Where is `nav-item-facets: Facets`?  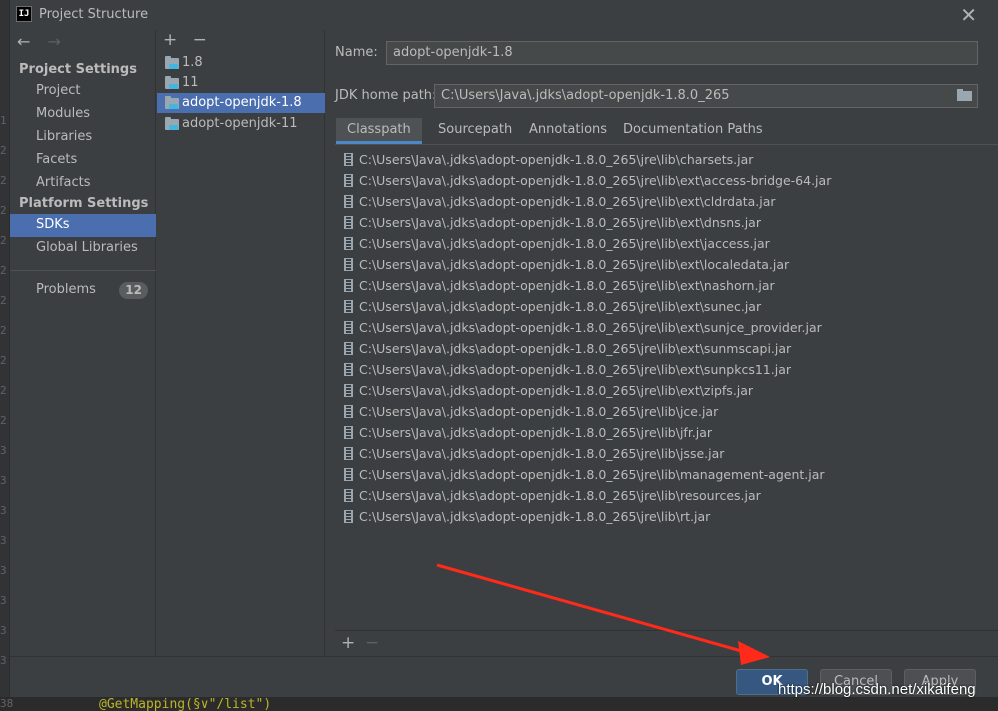
nav-item-facets: Facets is located at coordinates (83, 160).